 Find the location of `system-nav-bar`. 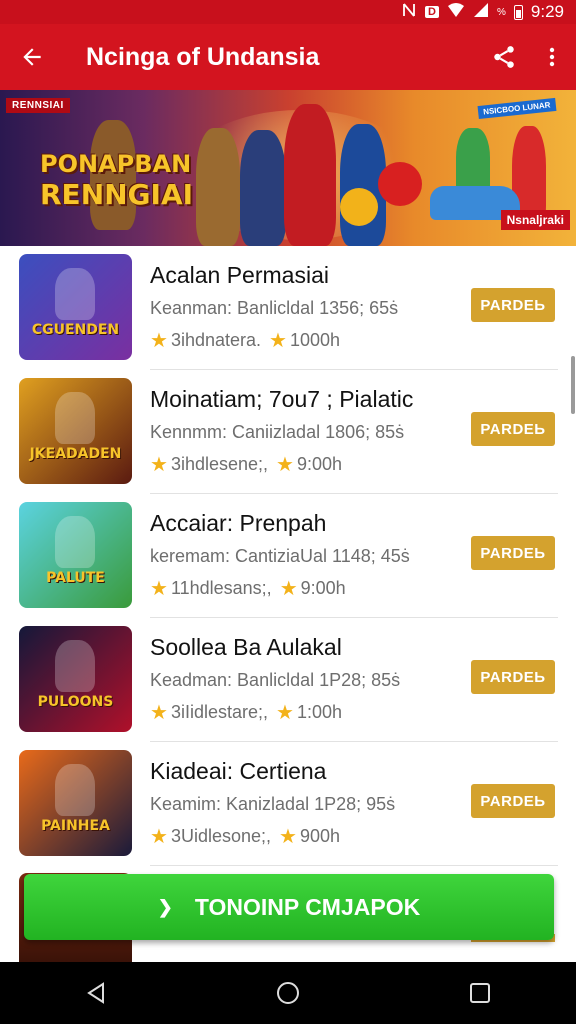

system-nav-bar is located at coordinates (288, 993).